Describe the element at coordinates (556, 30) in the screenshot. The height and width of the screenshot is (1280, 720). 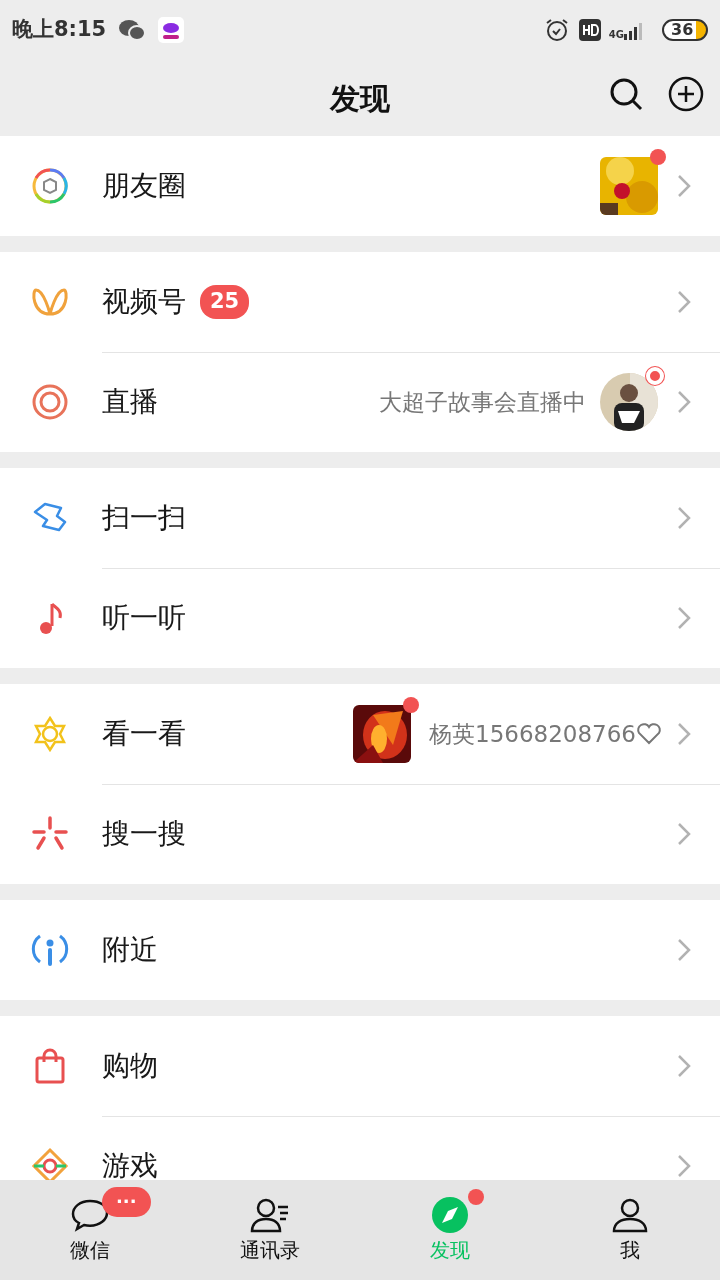
I see `alarm-icon` at that location.